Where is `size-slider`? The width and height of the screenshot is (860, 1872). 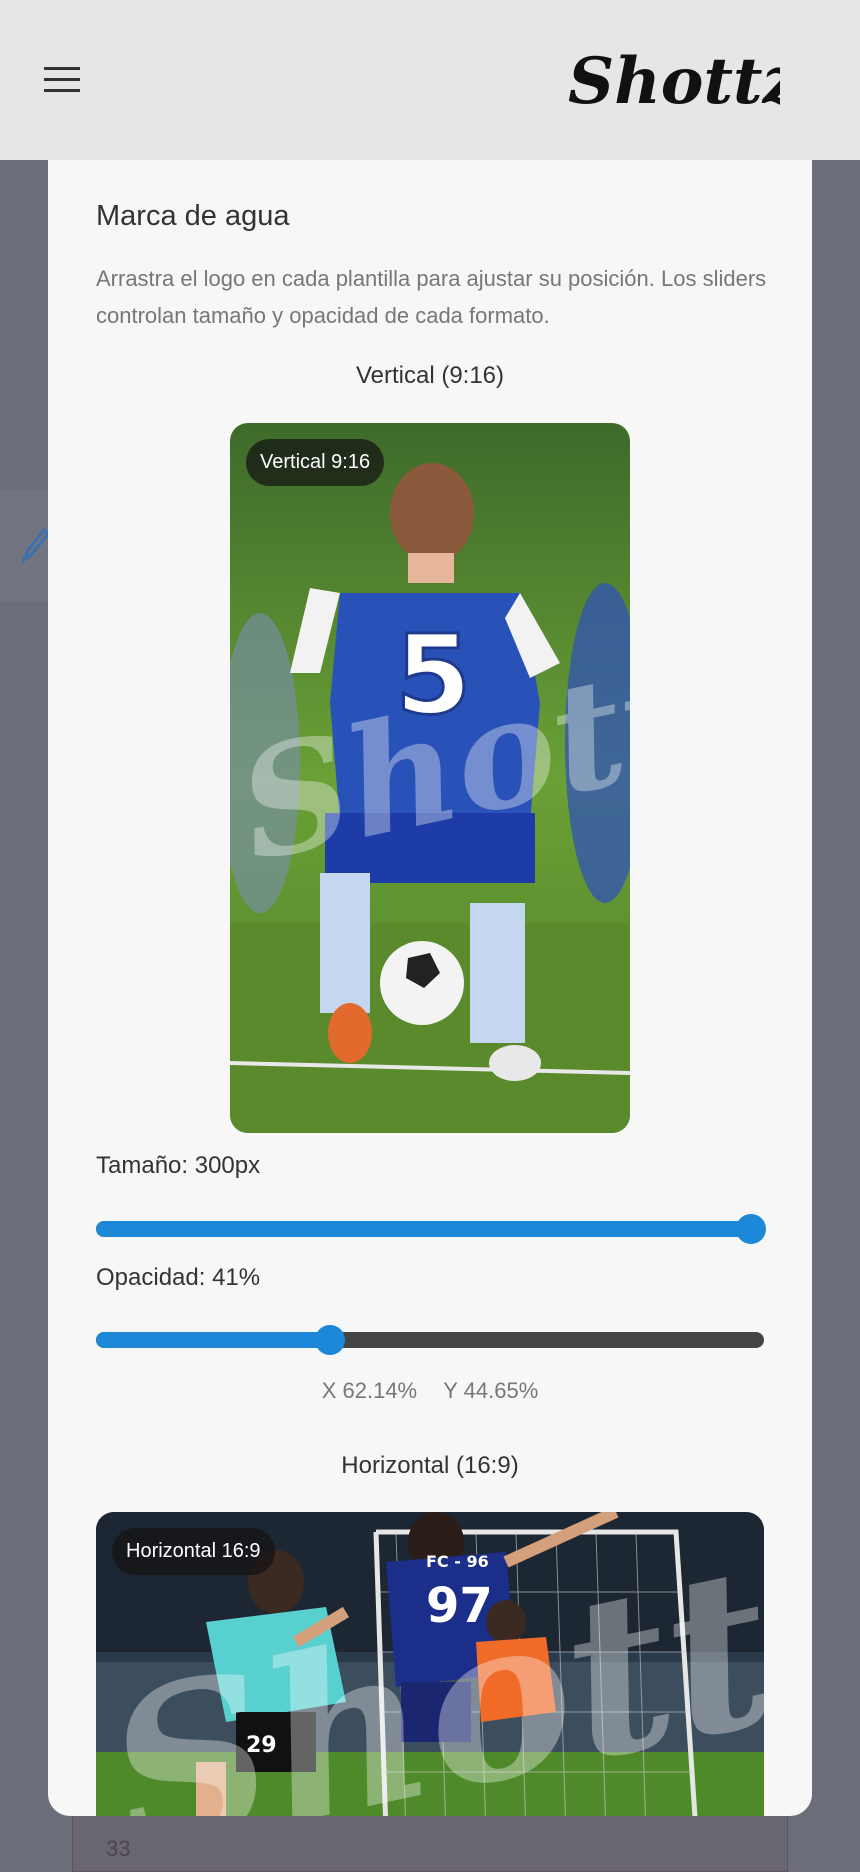
size-slider is located at coordinates (431, 1229).